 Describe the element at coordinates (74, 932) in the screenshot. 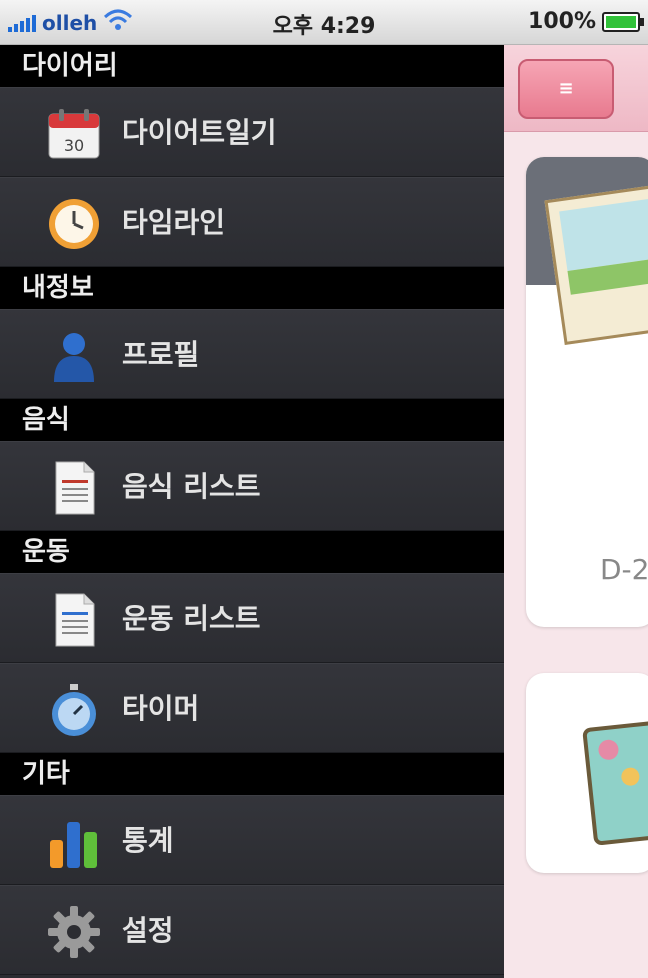

I see `gear-icon` at that location.